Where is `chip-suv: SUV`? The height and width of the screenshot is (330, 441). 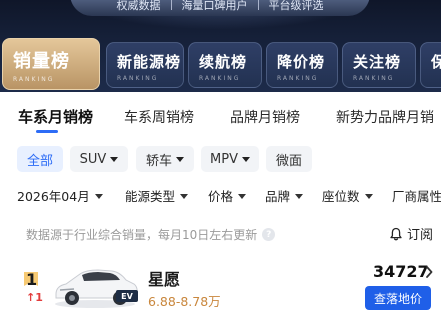
chip-suv: SUV is located at coordinates (99, 159).